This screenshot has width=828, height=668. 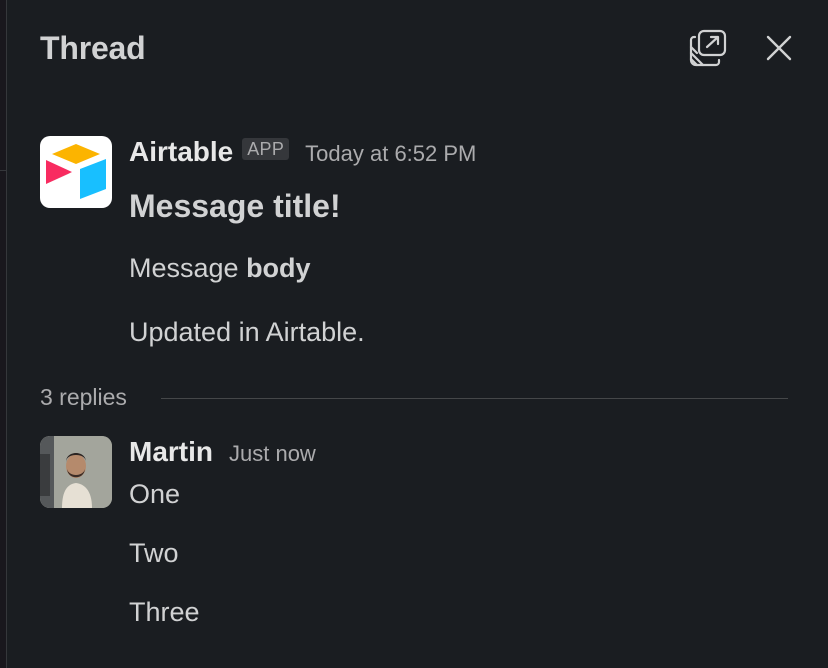 What do you see at coordinates (171, 452) in the screenshot?
I see `reply-sender-name: Martin` at bounding box center [171, 452].